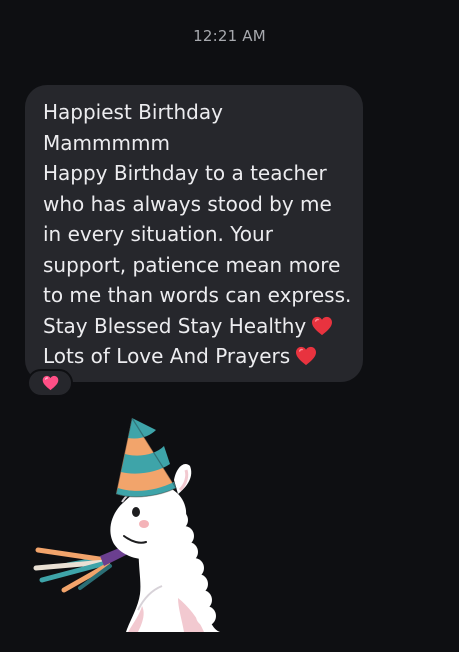 Image resolution: width=459 pixels, height=652 pixels. I want to click on party-horn-icon, so click(80, 569).